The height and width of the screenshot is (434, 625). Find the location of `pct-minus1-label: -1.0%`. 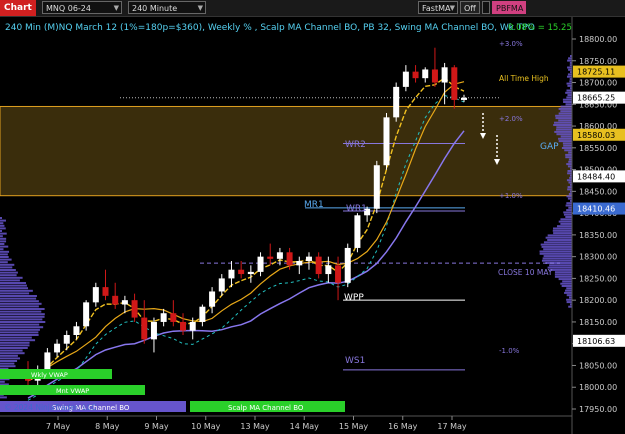

pct-minus1-label: -1.0% is located at coordinates (509, 351).